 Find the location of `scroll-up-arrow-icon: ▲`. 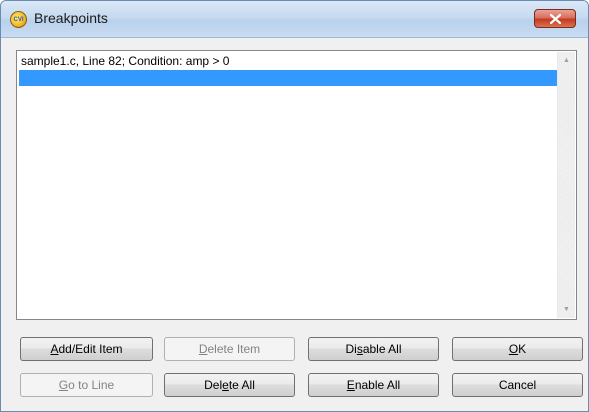

scroll-up-arrow-icon: ▲ is located at coordinates (566, 60).